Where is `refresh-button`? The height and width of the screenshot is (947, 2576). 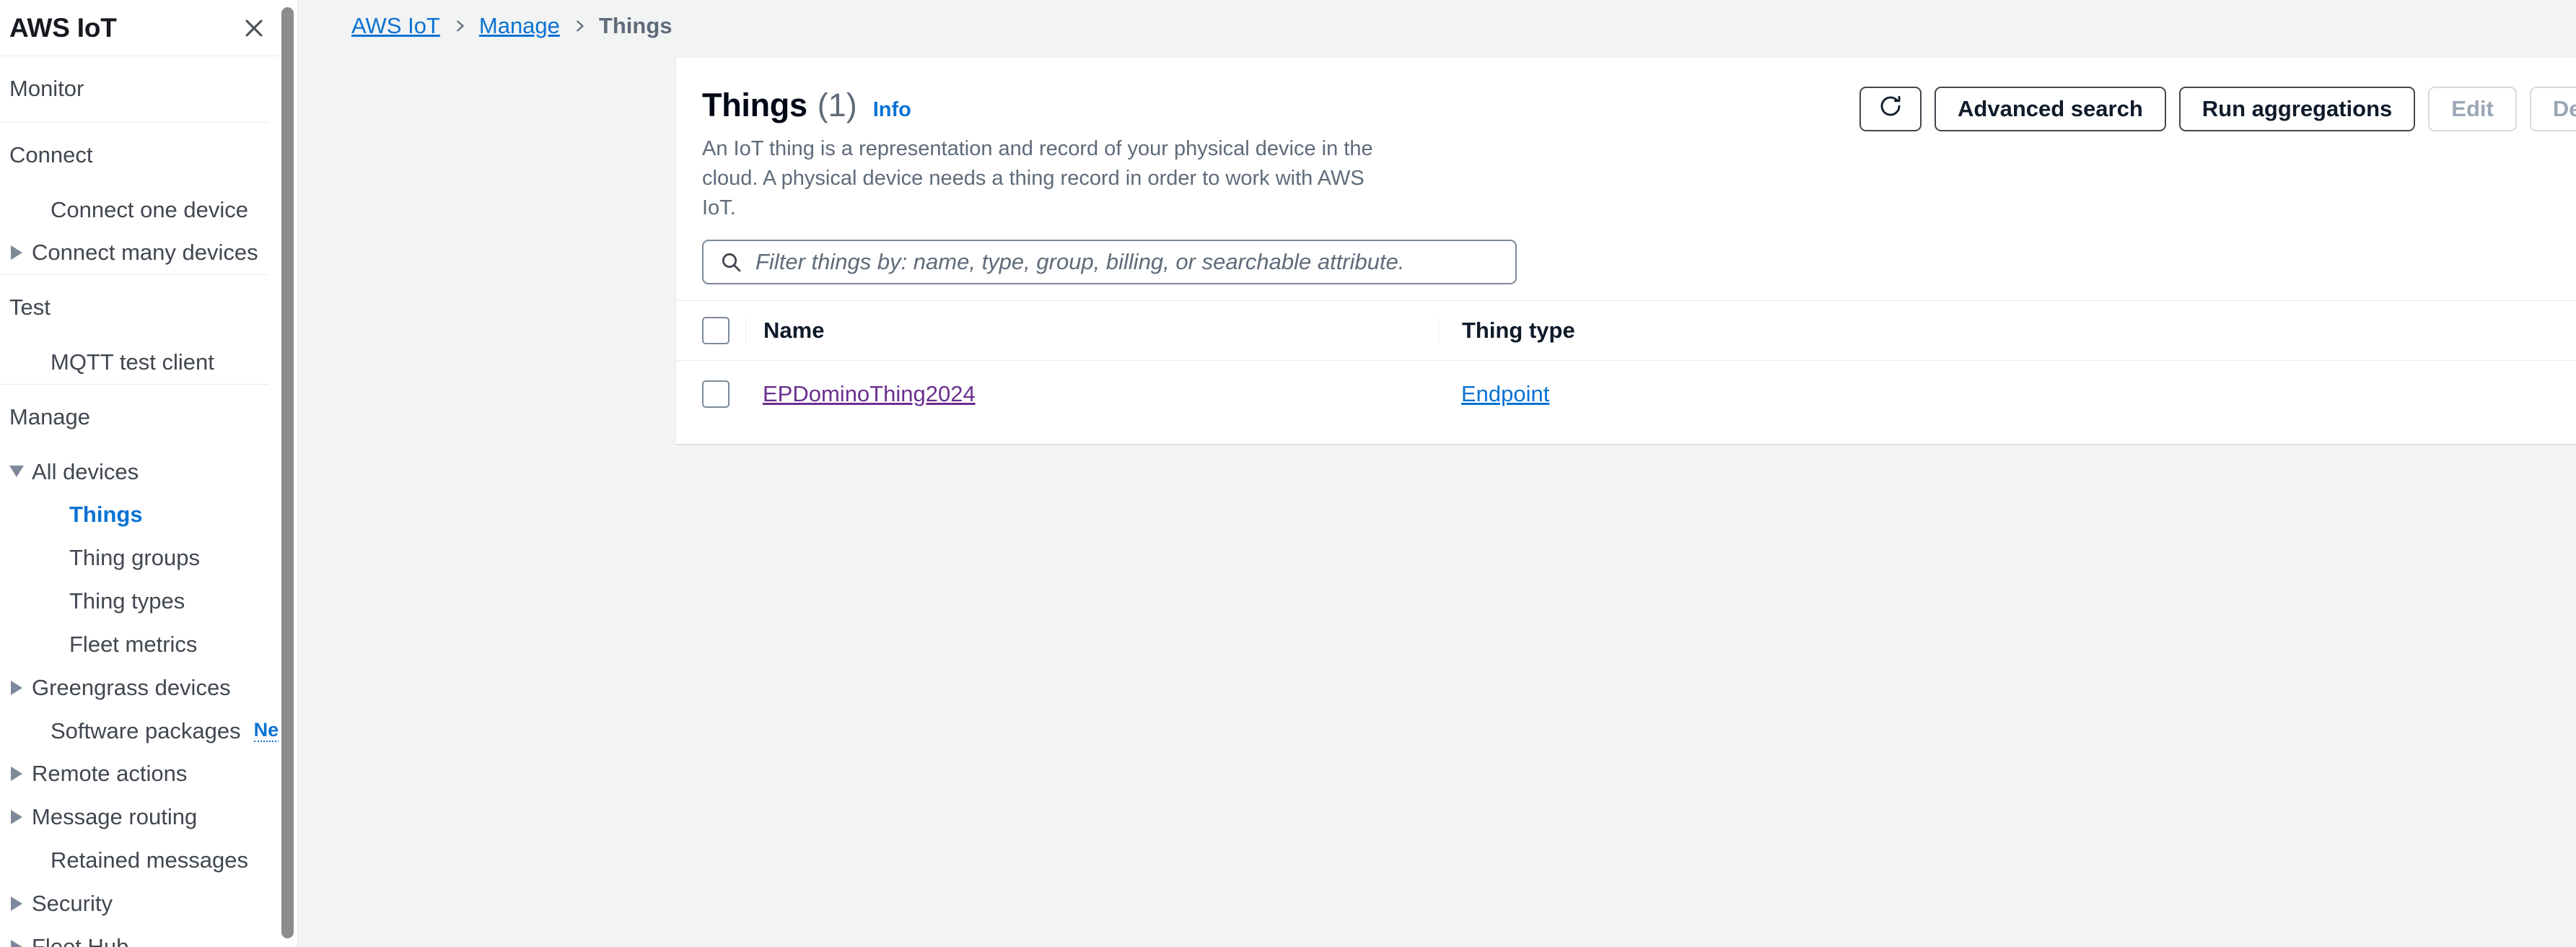 refresh-button is located at coordinates (1891, 109).